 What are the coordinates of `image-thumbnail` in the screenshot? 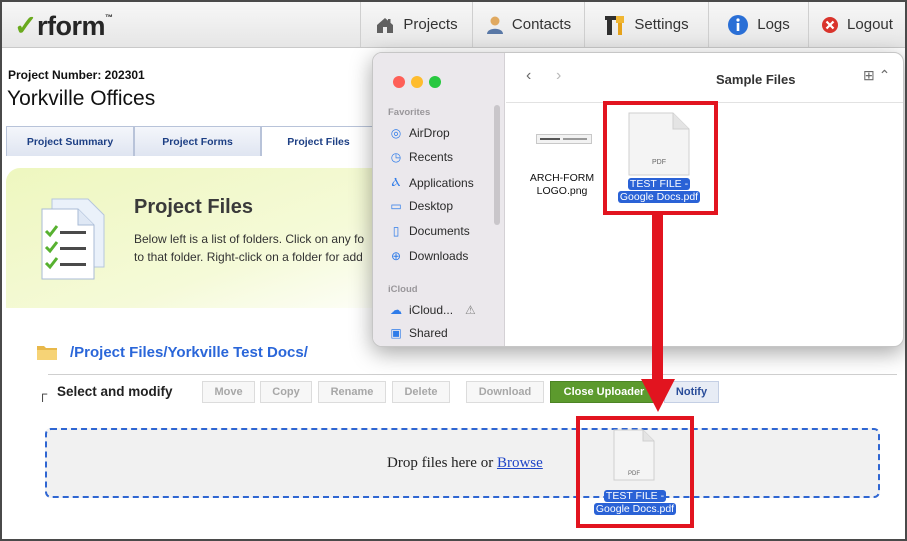 It's located at (564, 139).